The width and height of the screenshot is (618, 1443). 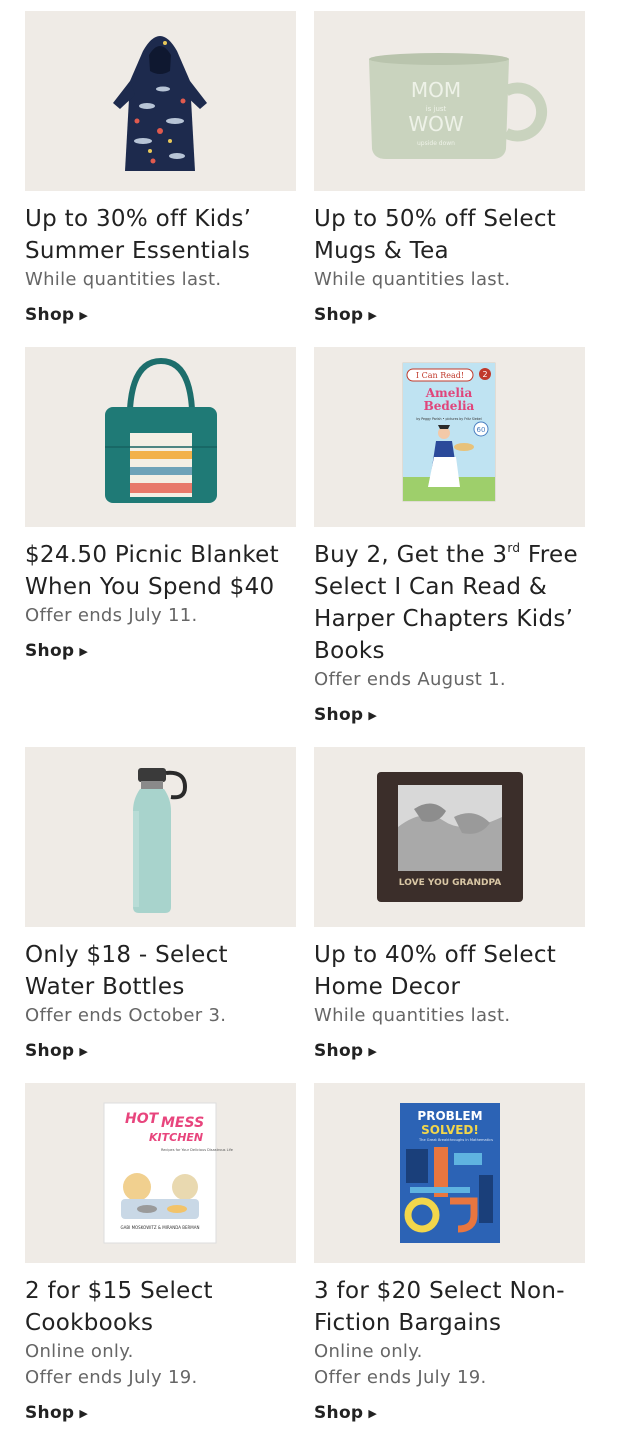 What do you see at coordinates (152, 571) in the screenshot?
I see `promo-title: $24.50 Picnic Blanket When You Spend $40` at bounding box center [152, 571].